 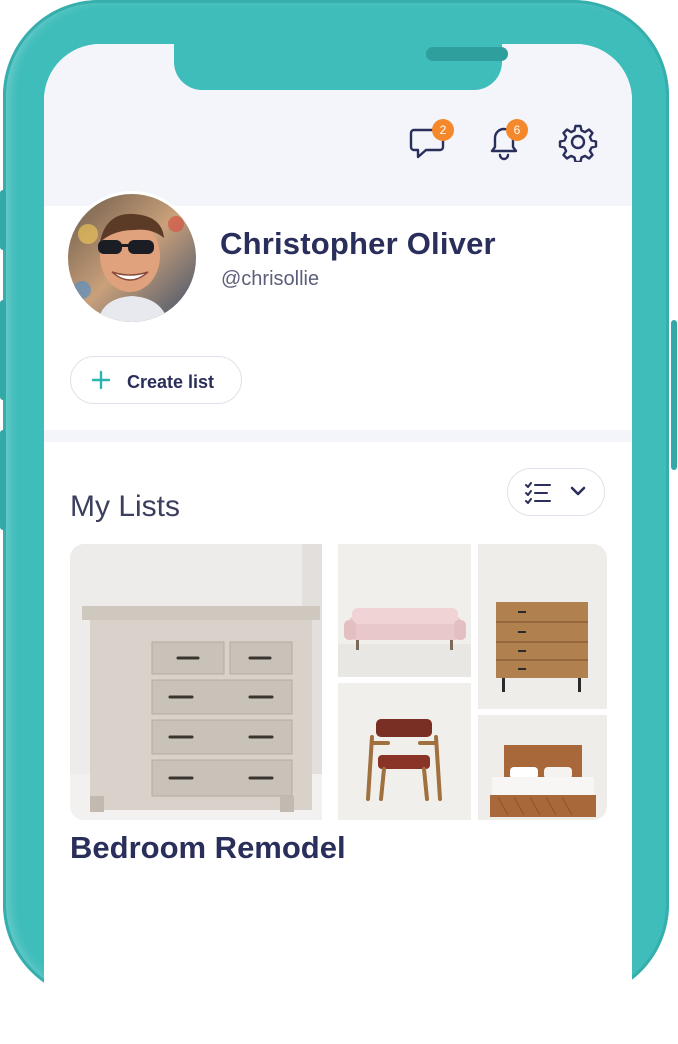 I want to click on notifications-button: 6, so click(x=507, y=143).